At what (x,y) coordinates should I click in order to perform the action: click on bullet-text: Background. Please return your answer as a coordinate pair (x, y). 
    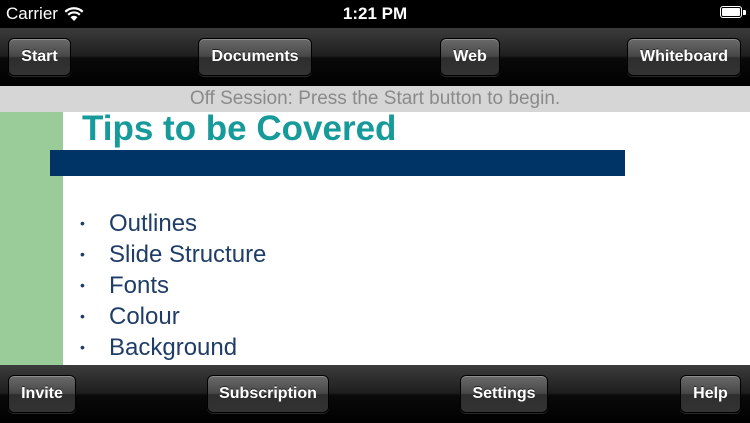
    Looking at the image, I should click on (173, 347).